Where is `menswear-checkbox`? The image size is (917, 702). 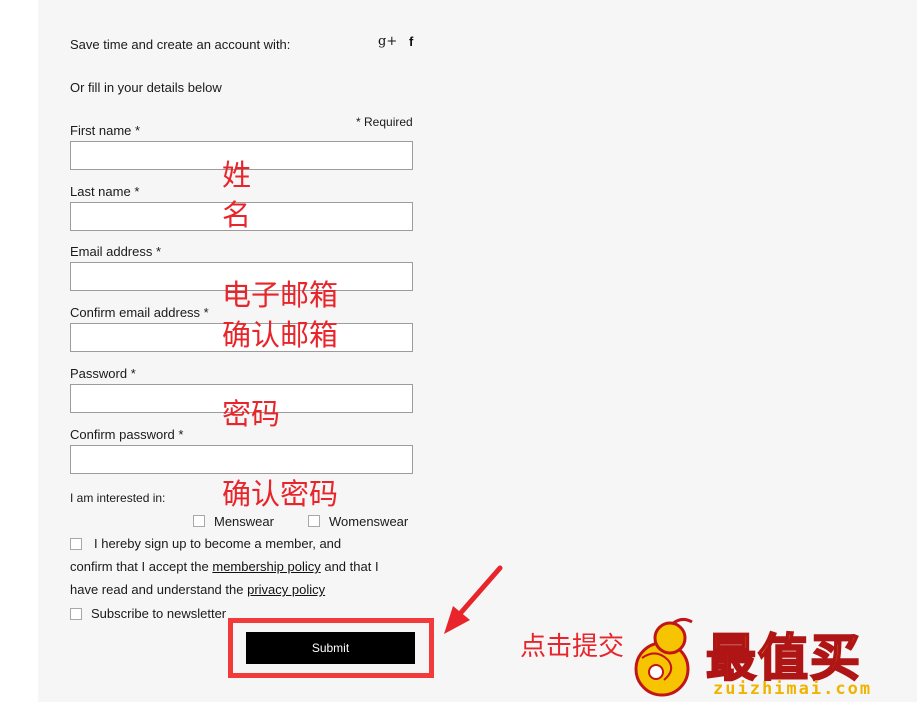
menswear-checkbox is located at coordinates (199, 521).